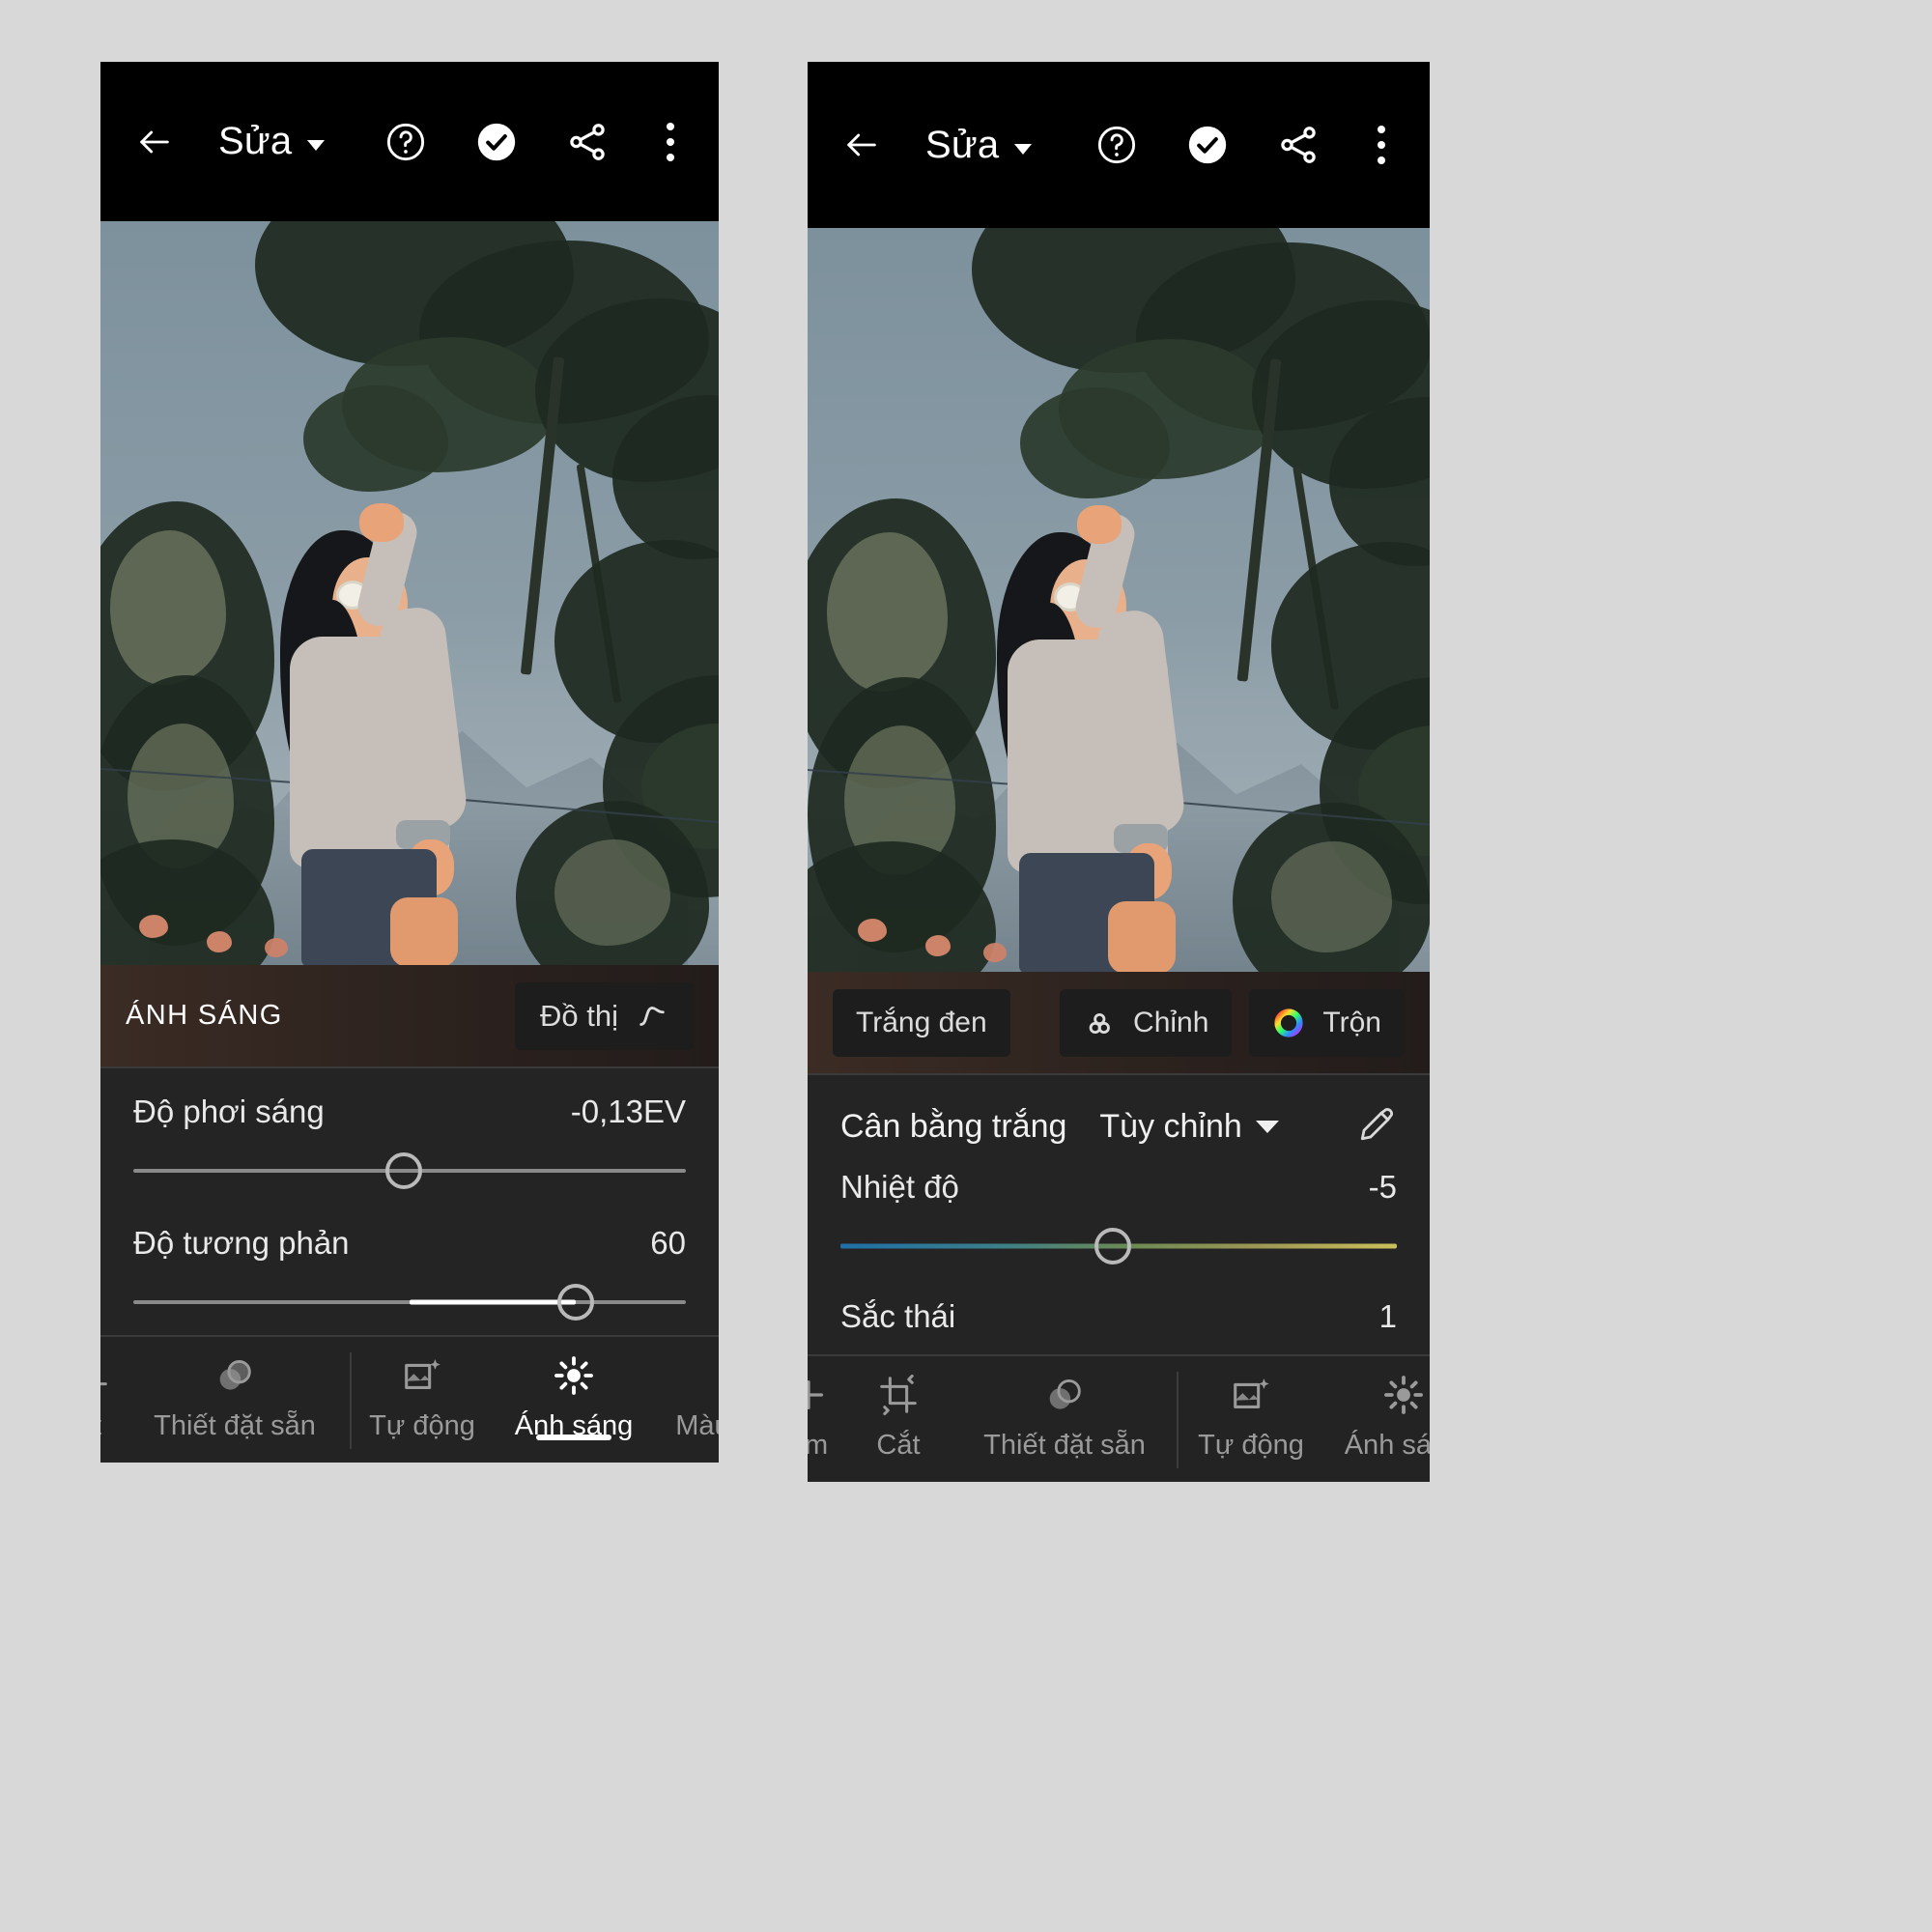  Describe the element at coordinates (818, 1446) in the screenshot. I see `nav-item-label: ểm` at that location.